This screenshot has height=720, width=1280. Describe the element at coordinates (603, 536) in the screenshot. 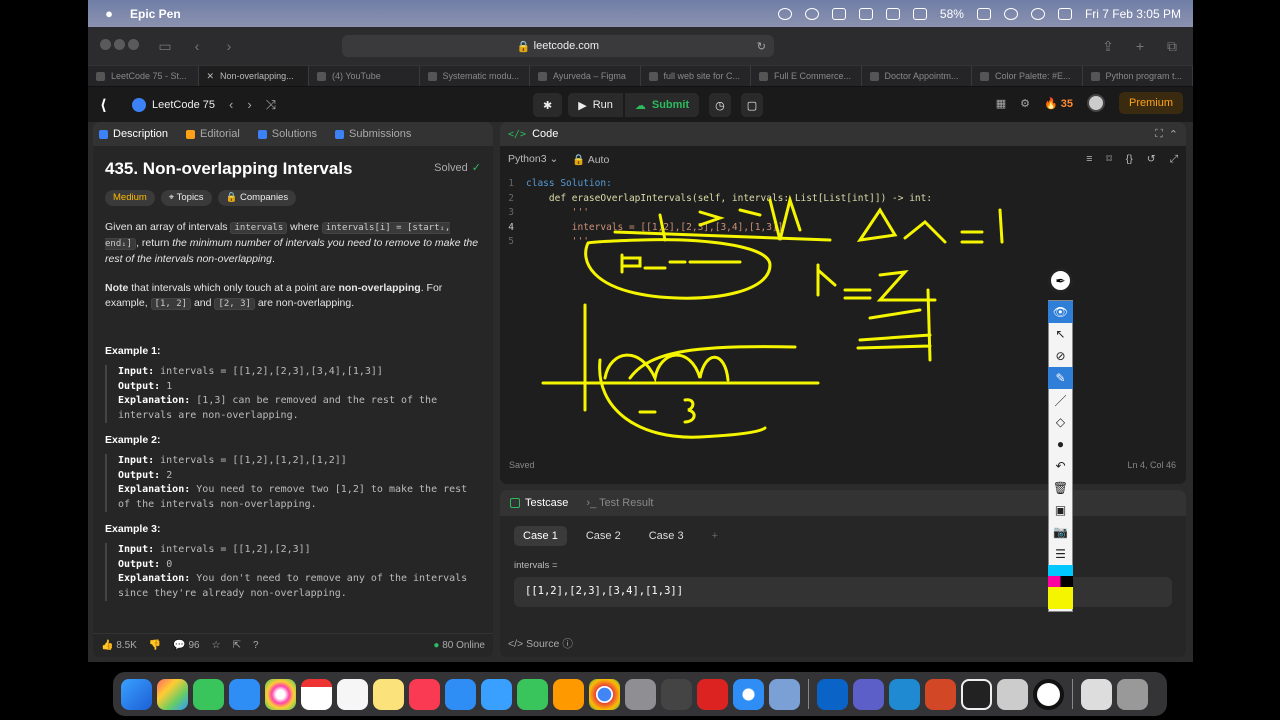

I see `case-tab-2: Case 2` at that location.